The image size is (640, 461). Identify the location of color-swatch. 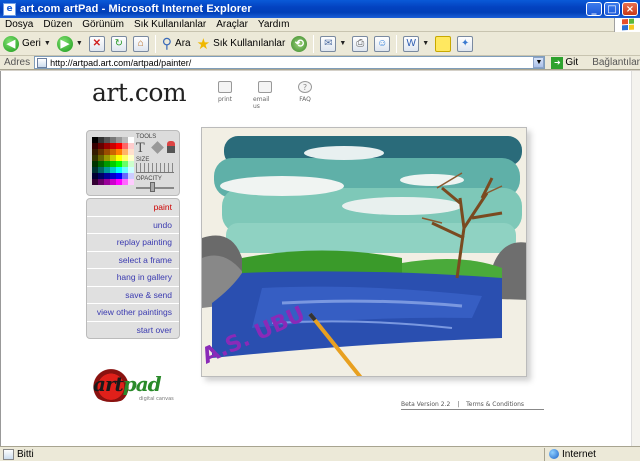
(131, 182).